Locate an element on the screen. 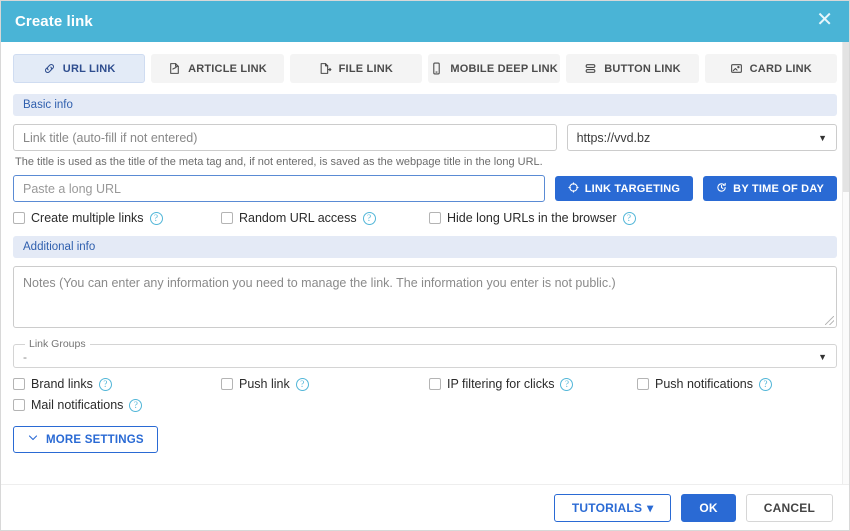 This screenshot has height=531, width=850. tab-button-link: BUTTON LINK is located at coordinates (632, 68).